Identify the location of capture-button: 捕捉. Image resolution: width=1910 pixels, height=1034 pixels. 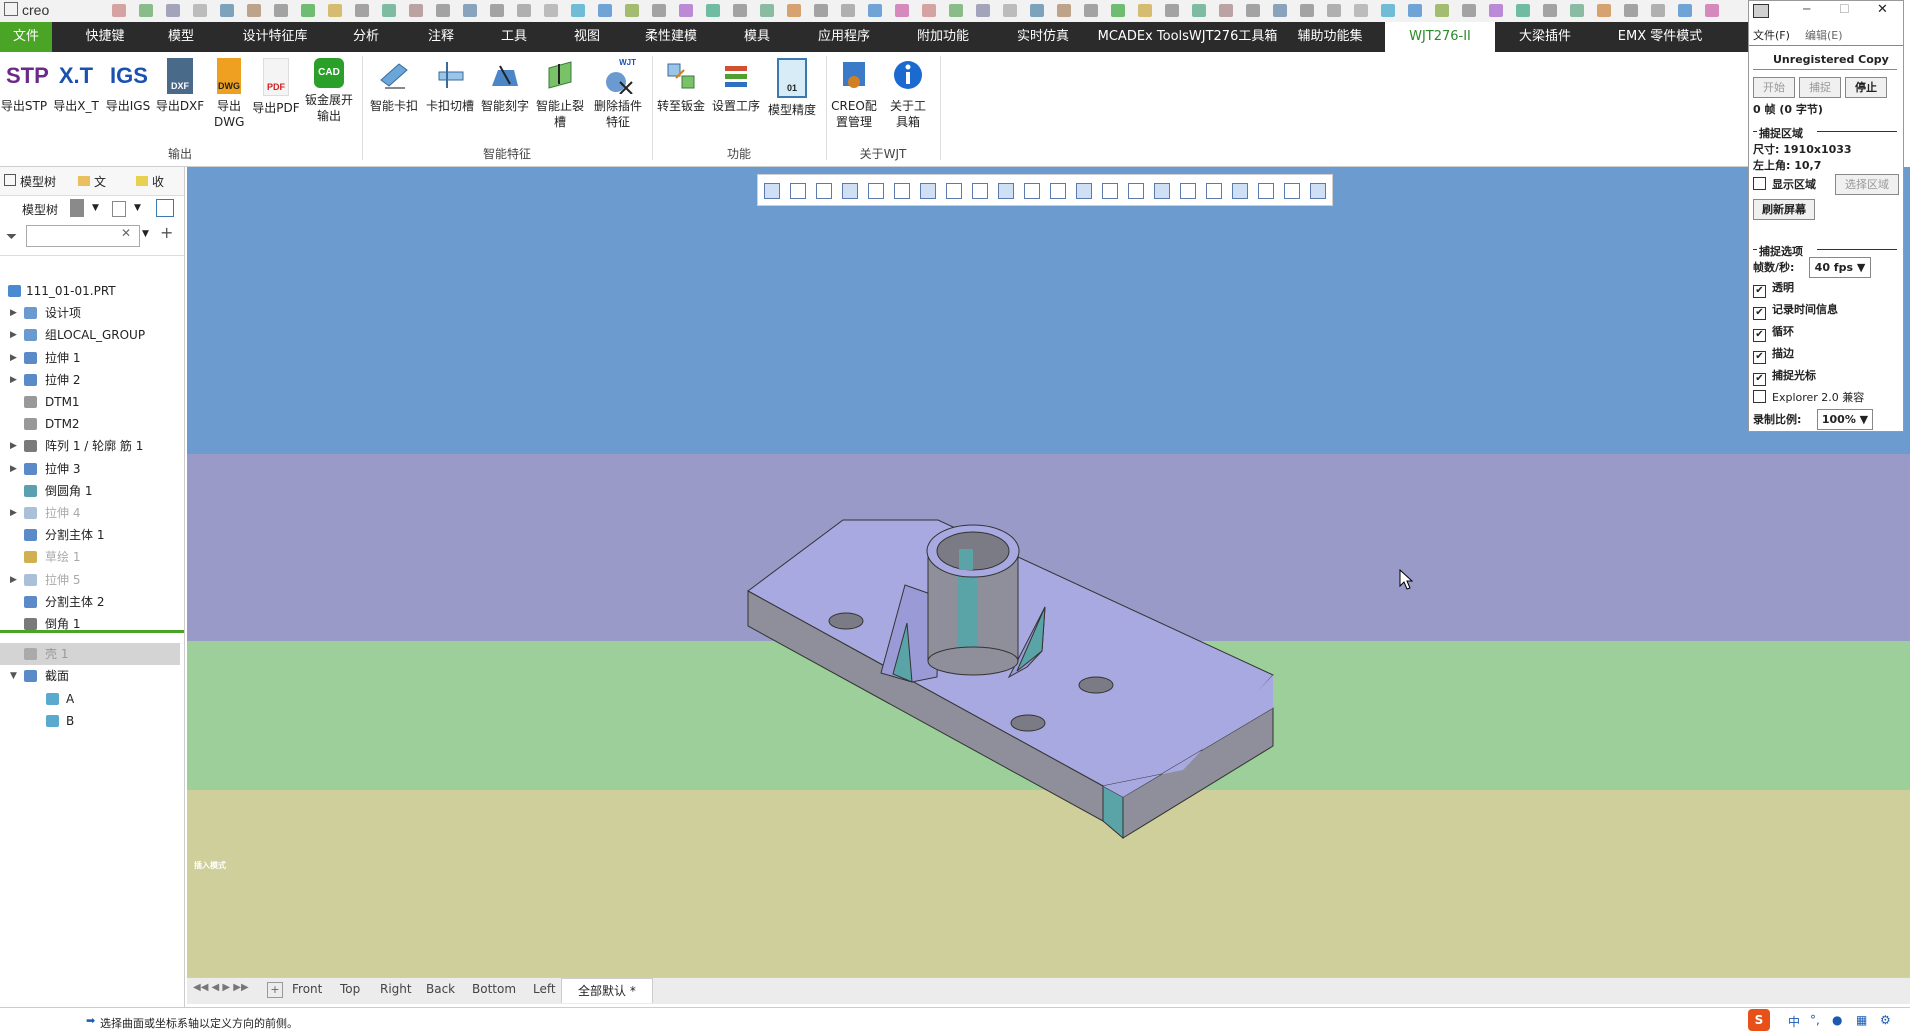
(1820, 87).